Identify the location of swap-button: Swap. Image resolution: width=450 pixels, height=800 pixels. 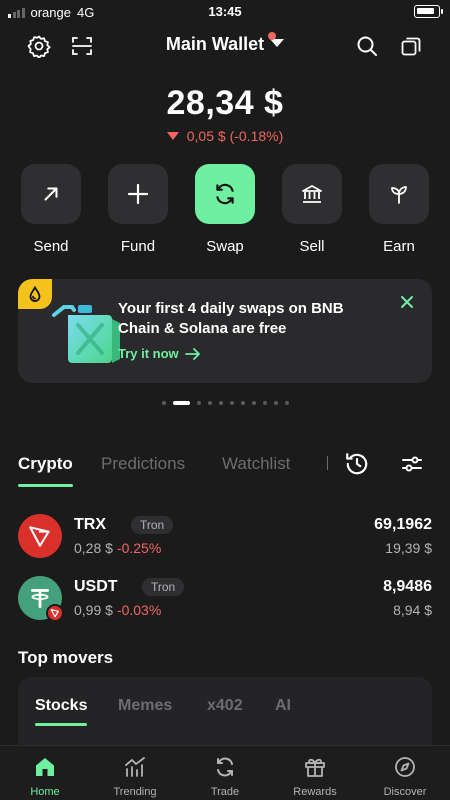
(225, 209).